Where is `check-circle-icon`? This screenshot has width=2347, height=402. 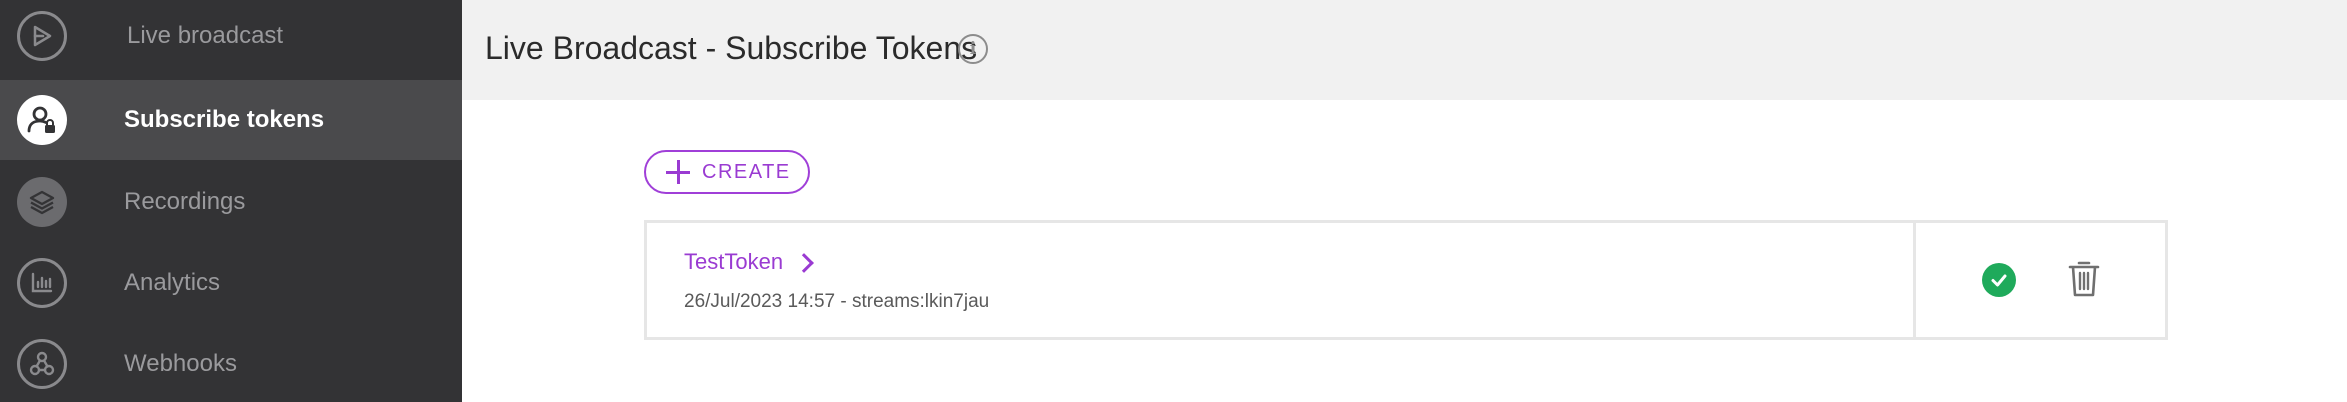 check-circle-icon is located at coordinates (1999, 280).